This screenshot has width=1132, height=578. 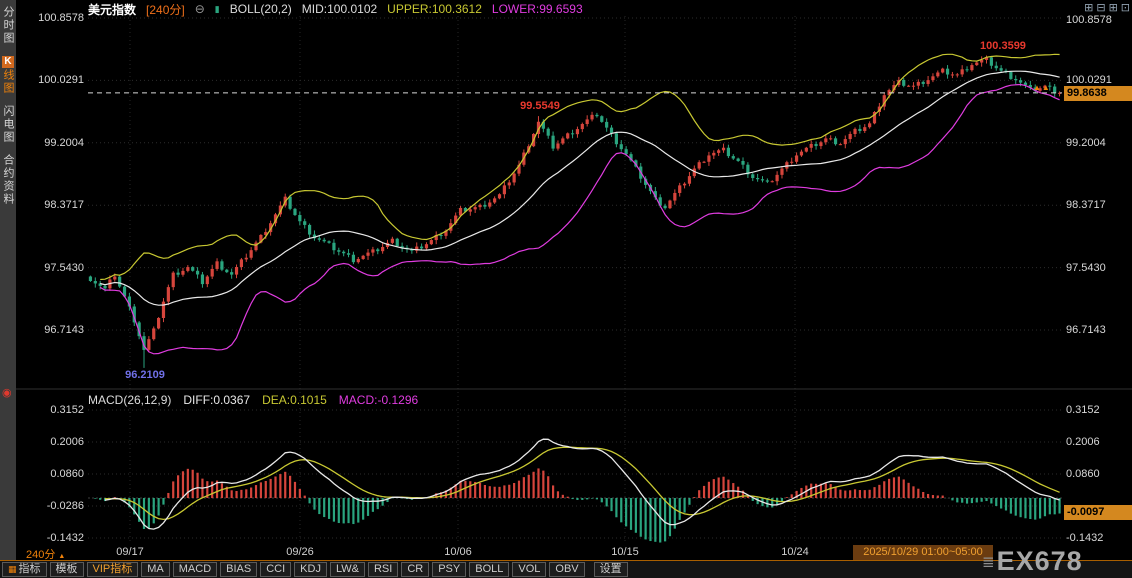 What do you see at coordinates (610, 569) in the screenshot?
I see `toolbar-button-settings: 设置` at bounding box center [610, 569].